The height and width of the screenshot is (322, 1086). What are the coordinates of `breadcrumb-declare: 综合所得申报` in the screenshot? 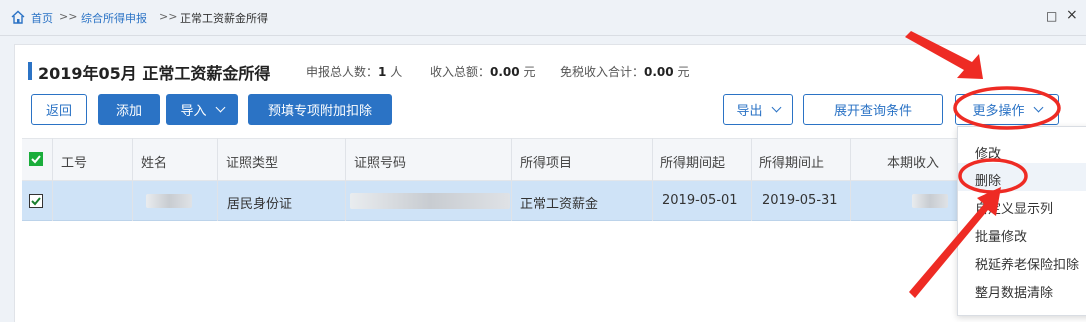 It's located at (114, 18).